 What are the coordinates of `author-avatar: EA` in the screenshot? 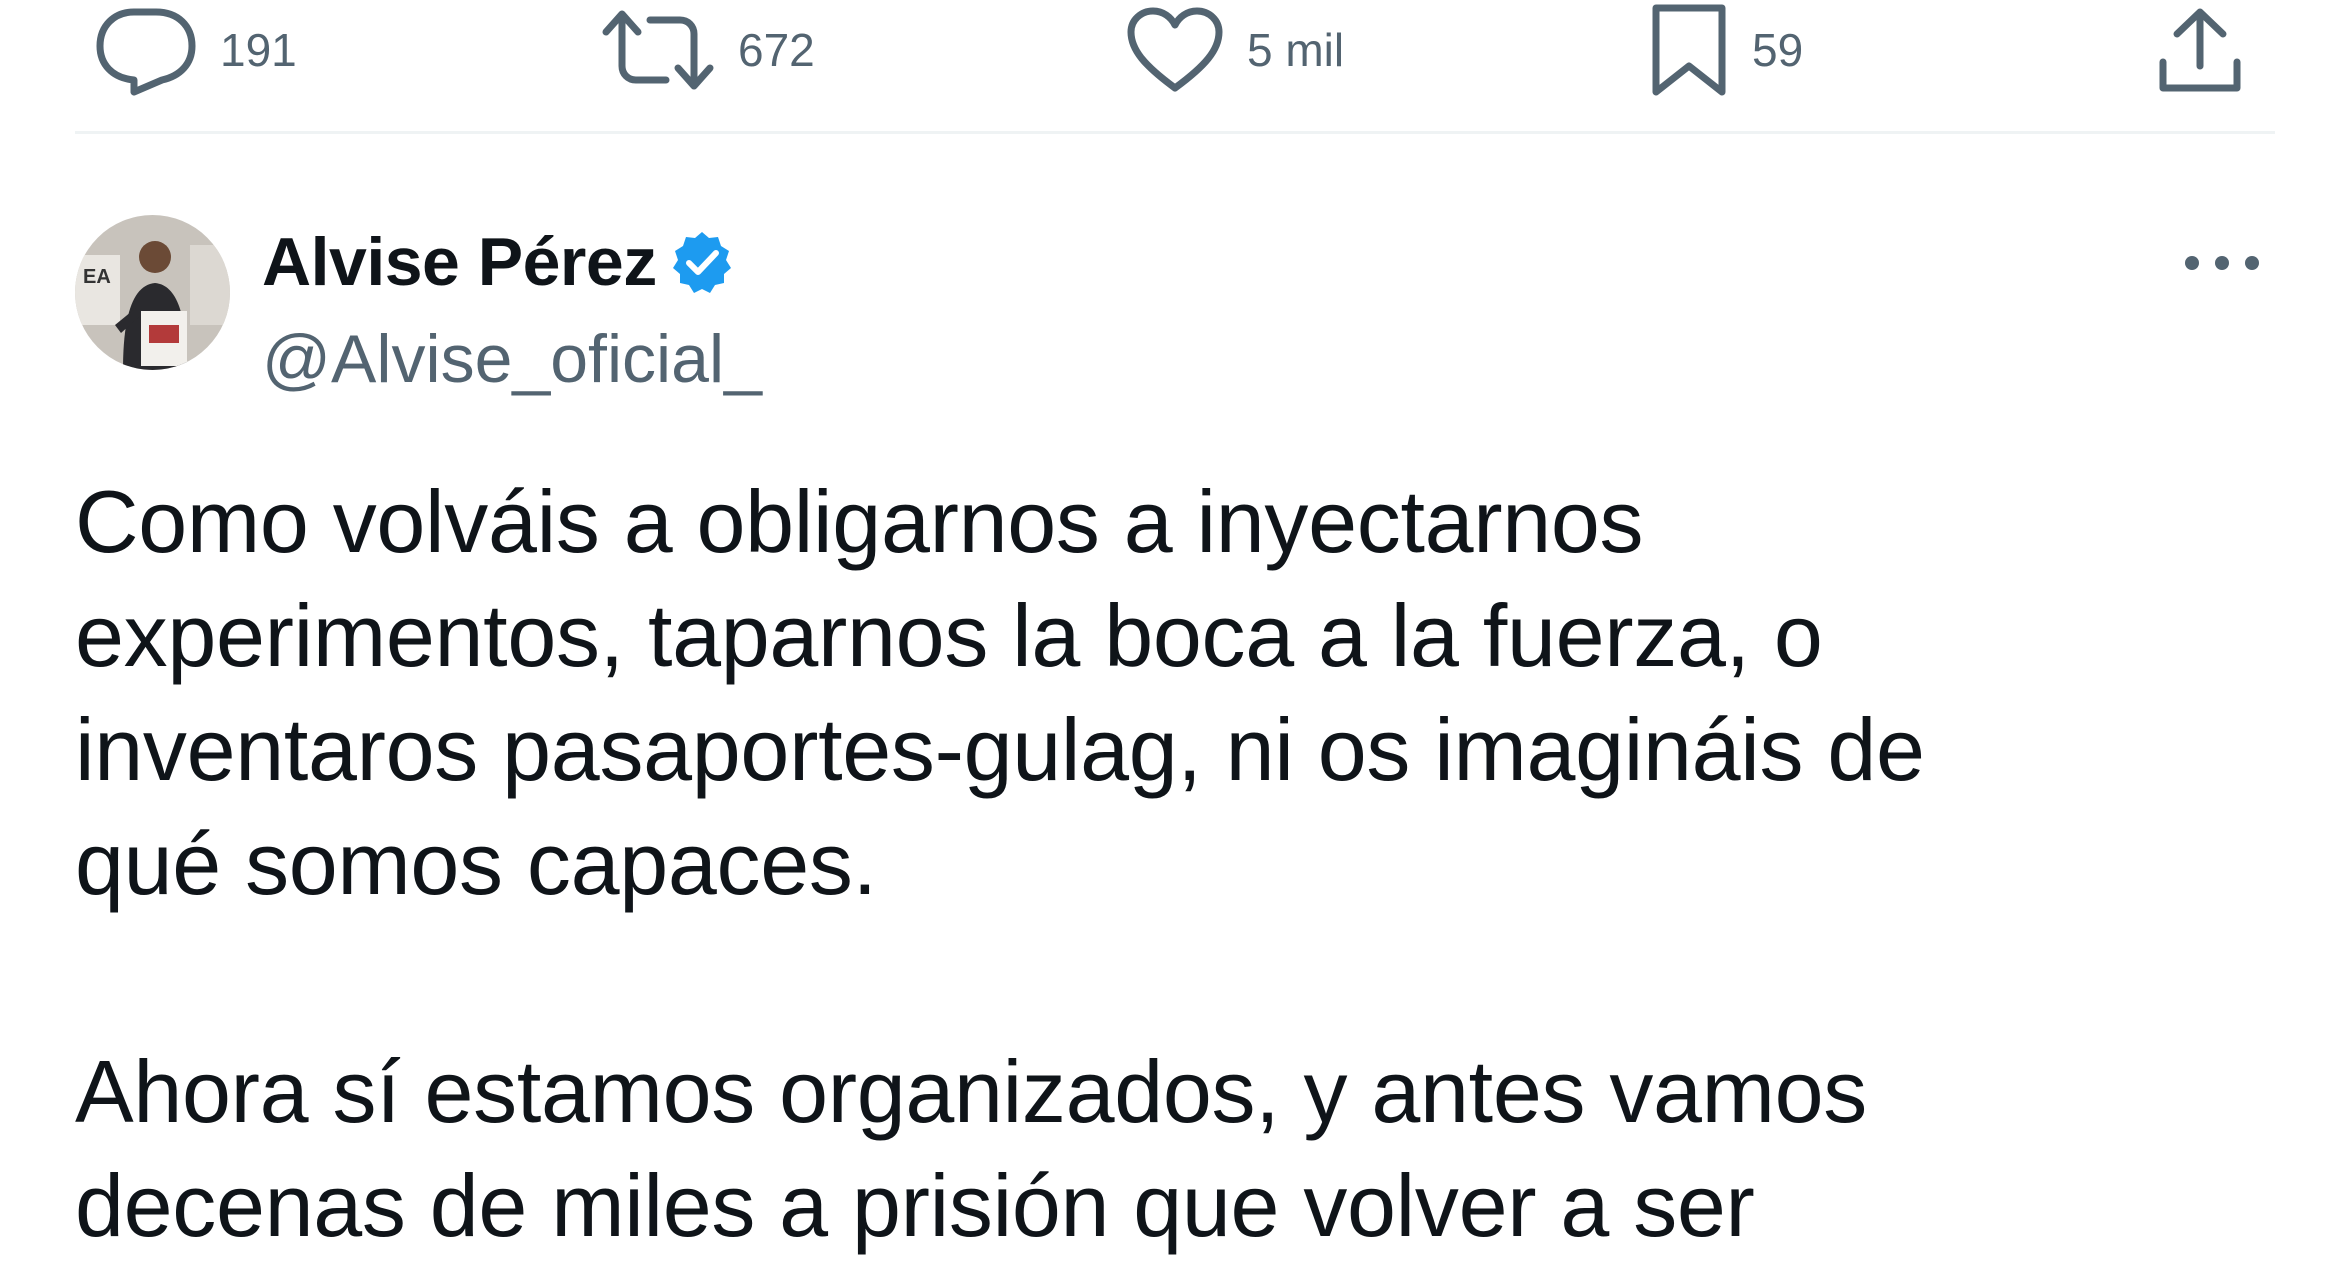 It's located at (152, 292).